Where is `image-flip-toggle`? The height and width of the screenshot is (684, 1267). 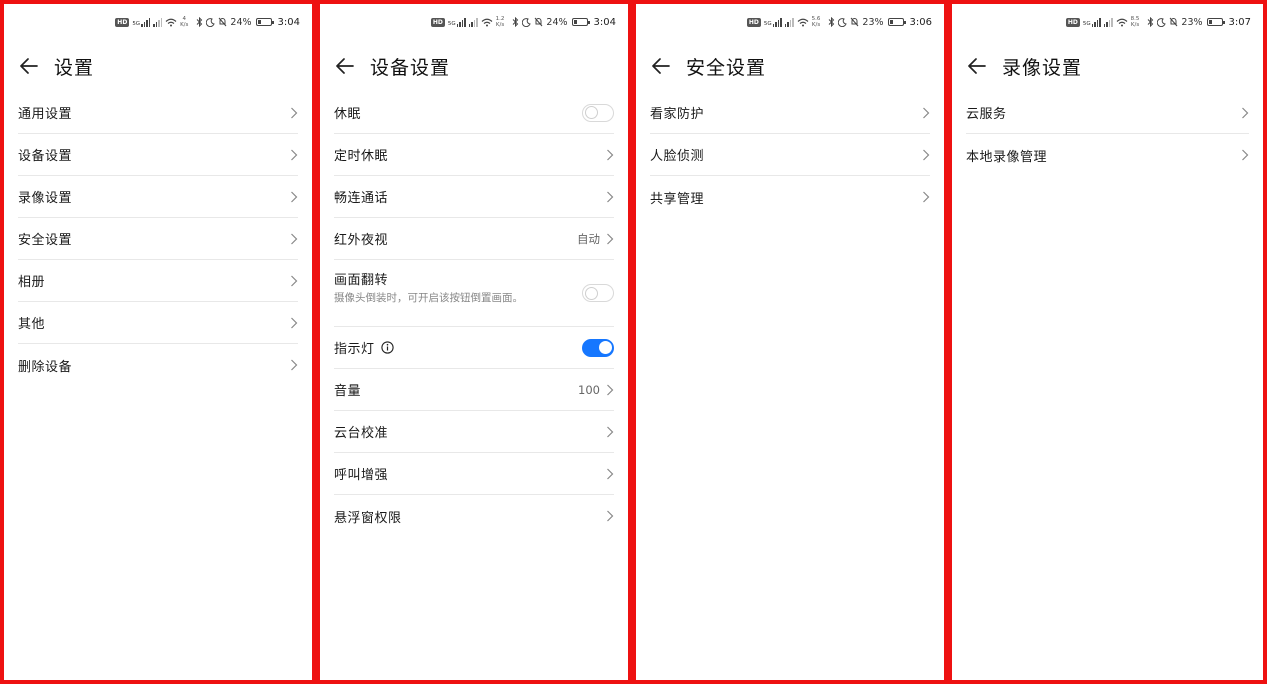 image-flip-toggle is located at coordinates (598, 293).